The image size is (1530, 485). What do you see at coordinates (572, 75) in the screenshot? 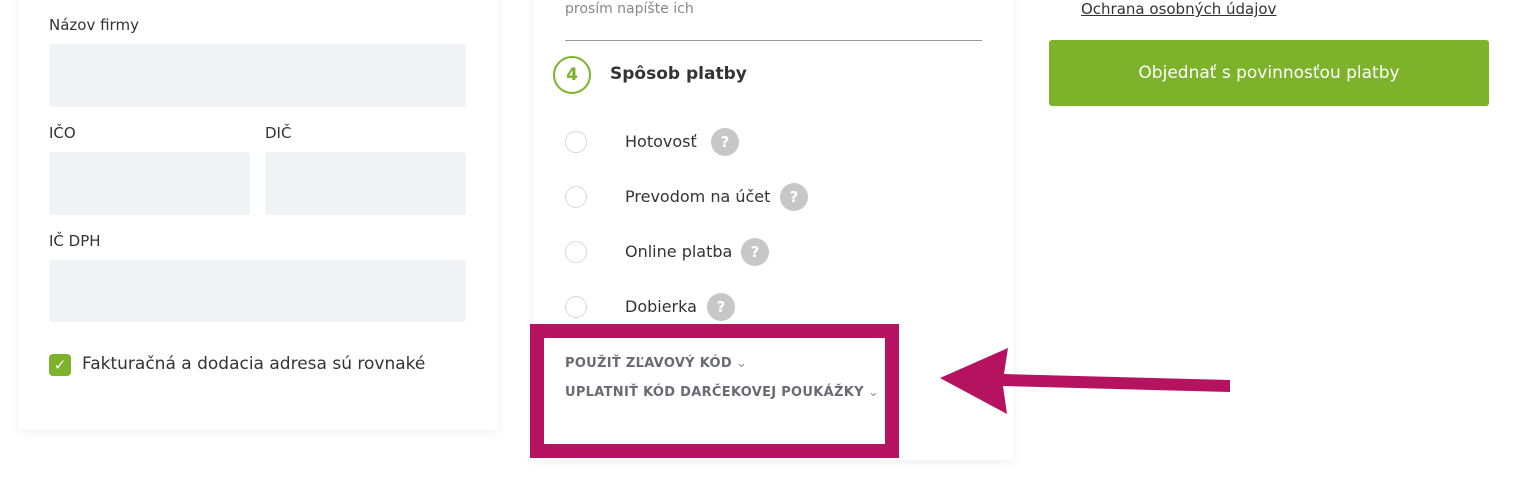
I see `step-number-badge: 4` at bounding box center [572, 75].